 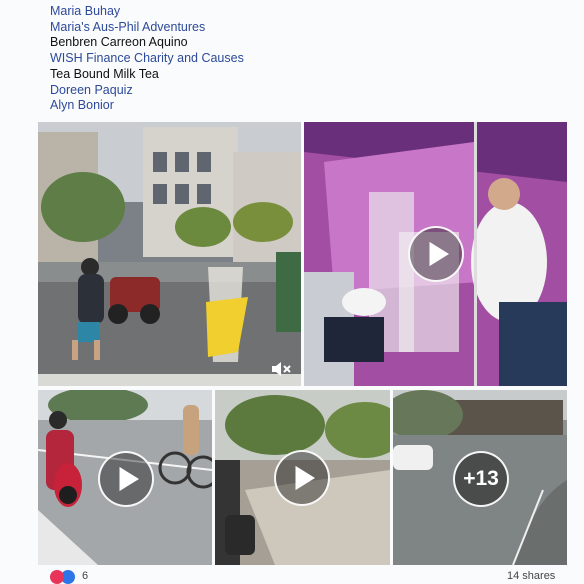 What do you see at coordinates (147, 91) in the screenshot?
I see `name-link-doreen-paquiz: Doreen Paquiz` at bounding box center [147, 91].